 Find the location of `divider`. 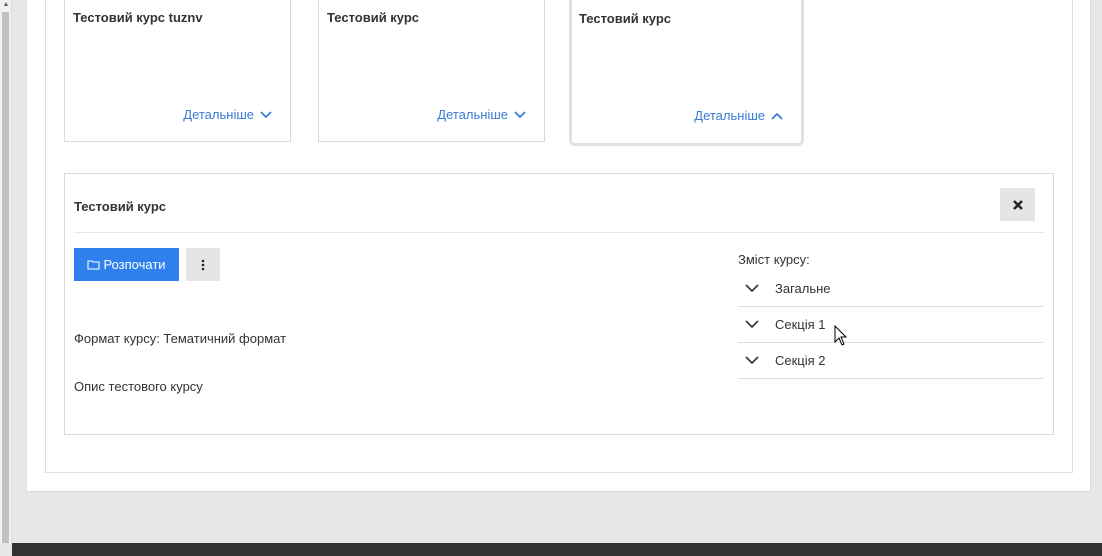

divider is located at coordinates (559, 232).